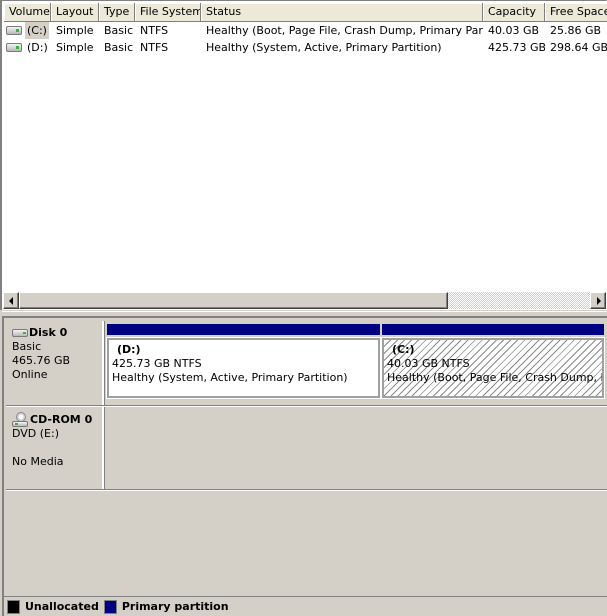 Image resolution: width=607 pixels, height=616 pixels. I want to click on volume-cell: (D:), so click(27, 47).